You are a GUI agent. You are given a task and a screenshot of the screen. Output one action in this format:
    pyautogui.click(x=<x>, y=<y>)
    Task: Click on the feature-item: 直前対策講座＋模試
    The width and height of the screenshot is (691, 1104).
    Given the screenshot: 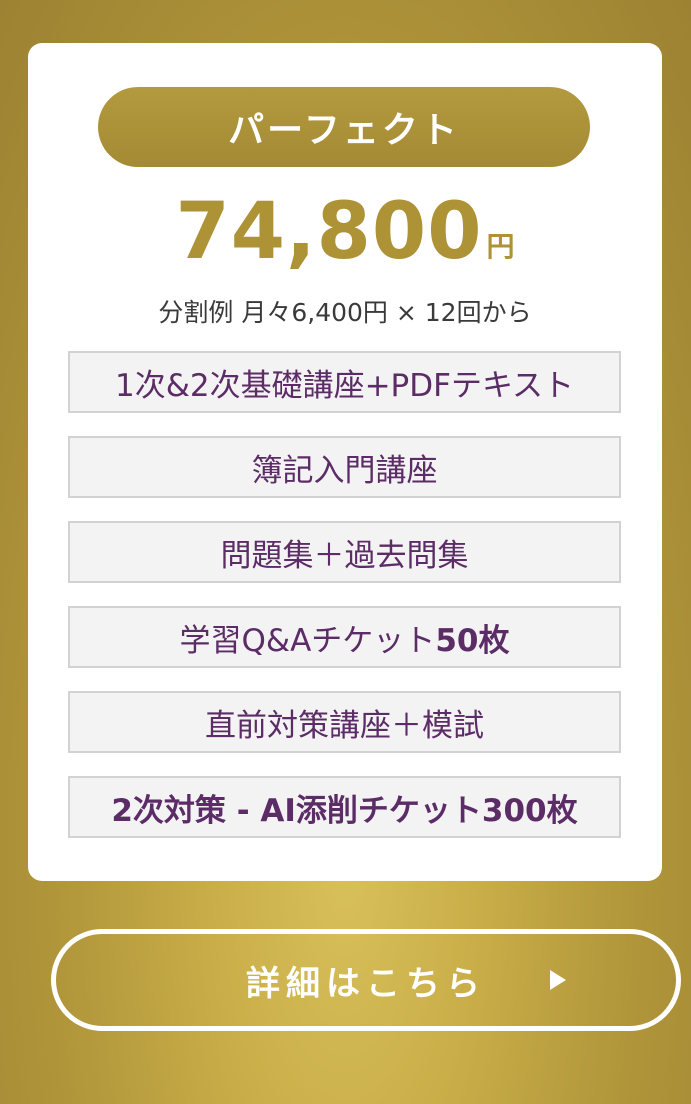 What is the action you would take?
    pyautogui.click(x=344, y=722)
    